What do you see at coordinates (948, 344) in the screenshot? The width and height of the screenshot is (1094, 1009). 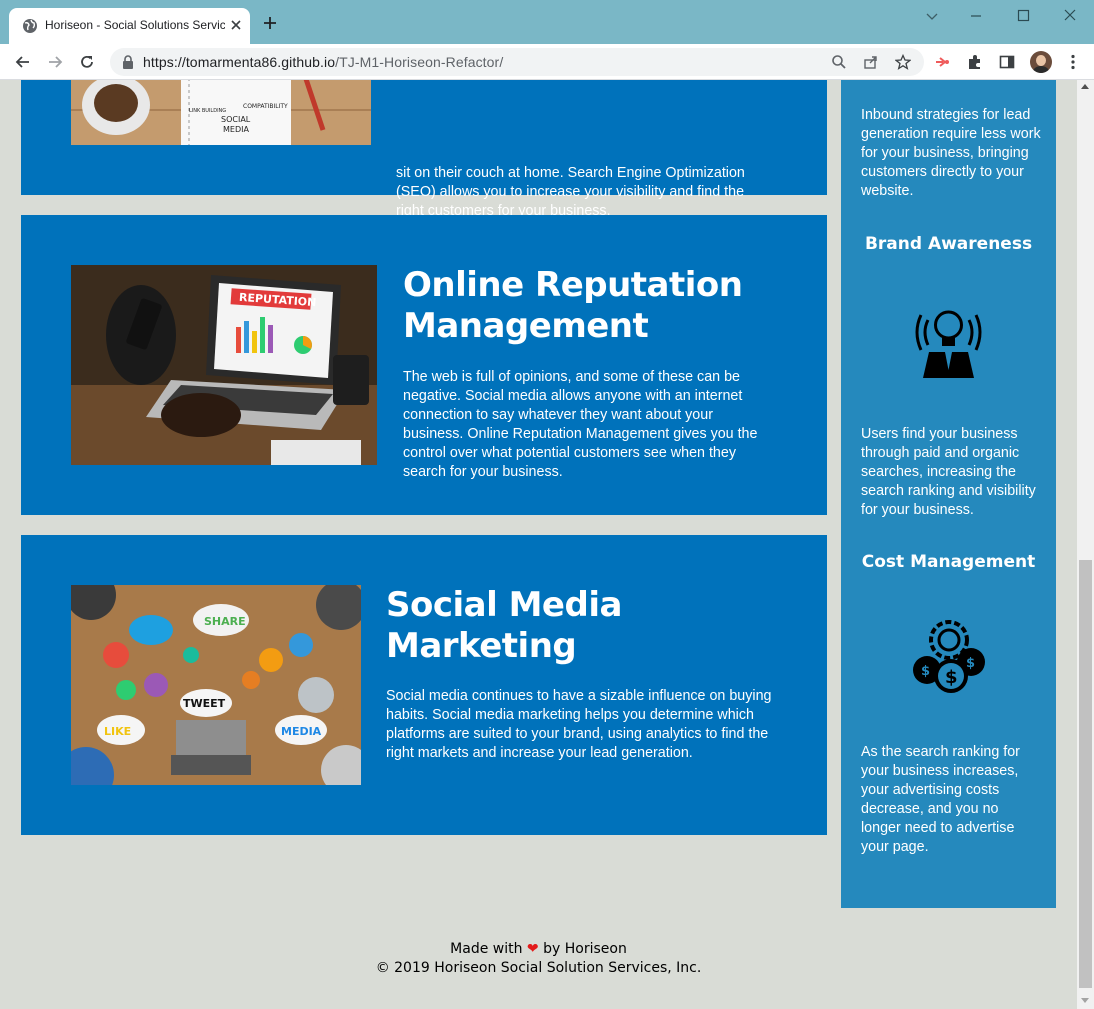 I see `lightbulb-person-icon` at bounding box center [948, 344].